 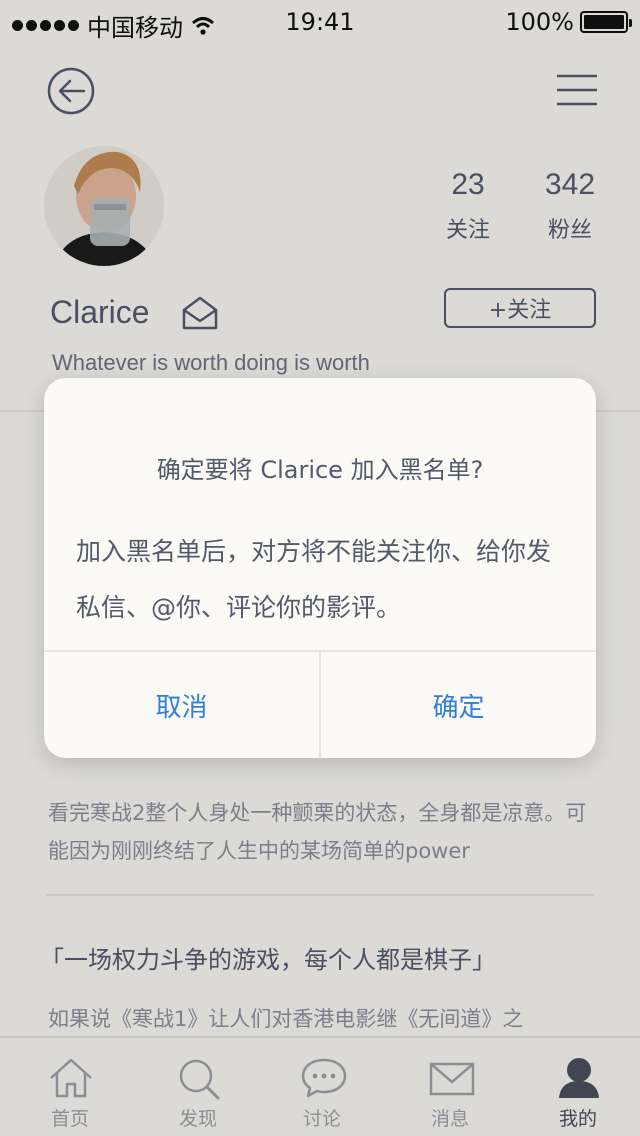 I want to click on confirm-button: 确定, so click(x=458, y=705).